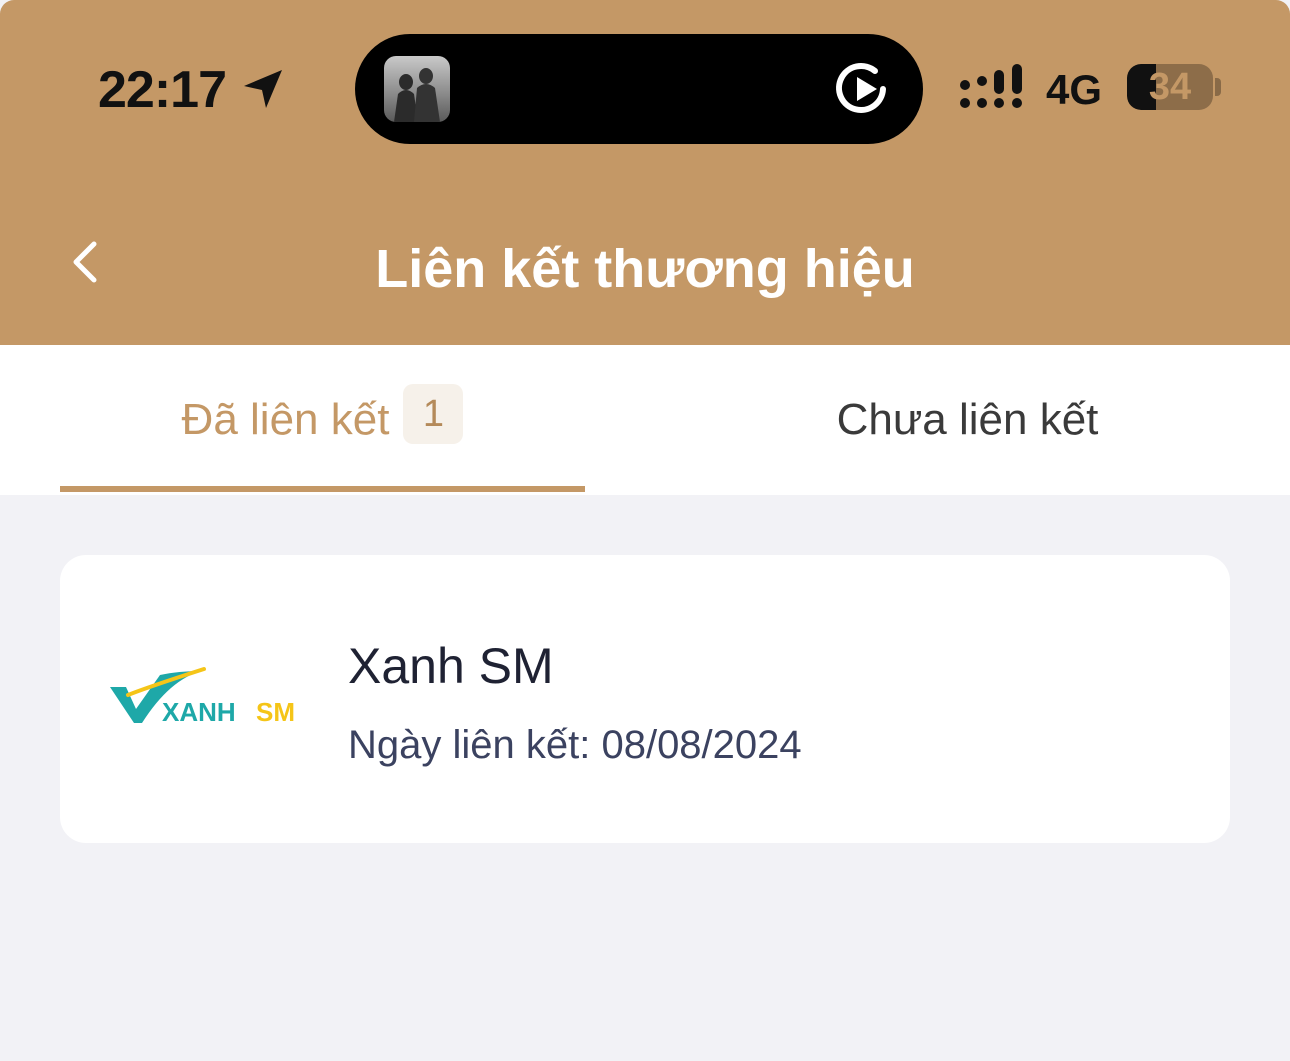  I want to click on signal-icon, so click(991, 86).